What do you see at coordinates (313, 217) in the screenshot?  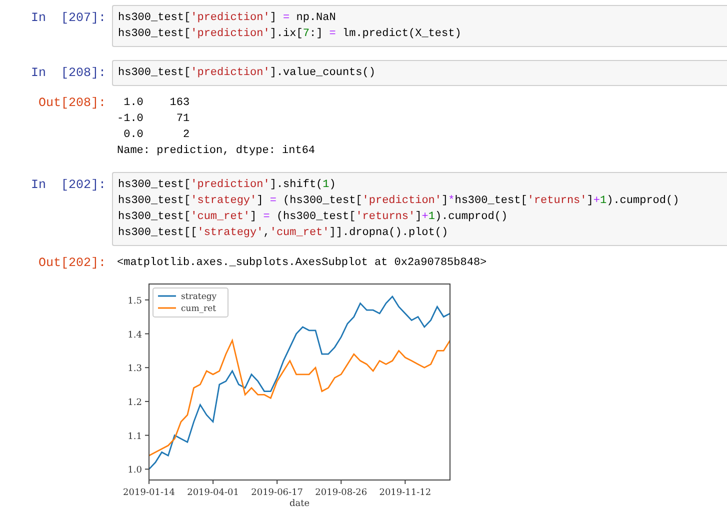 I see `code-line: hs300_test['cum_ret'] = (hs300_test['returns']+1).cumprod()` at bounding box center [313, 217].